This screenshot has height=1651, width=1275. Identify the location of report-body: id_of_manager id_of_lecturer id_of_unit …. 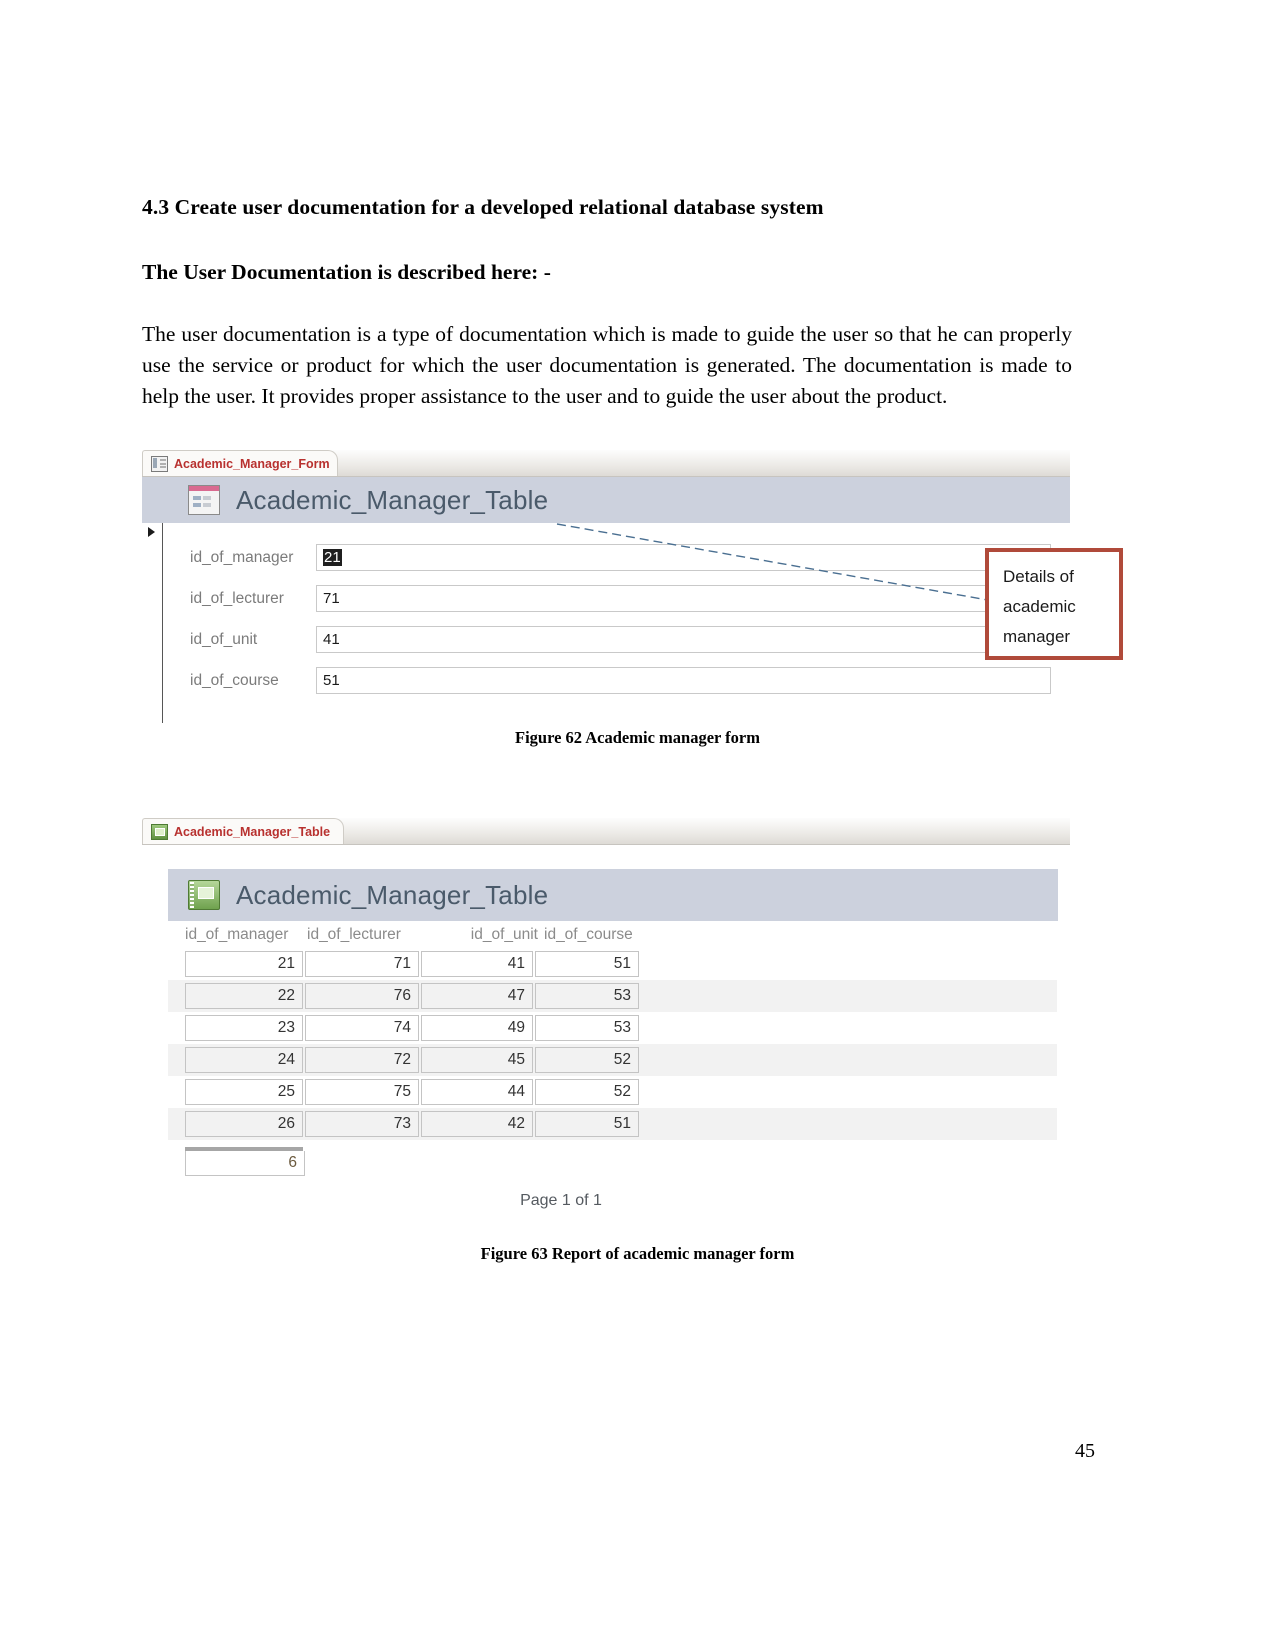
(606, 1065).